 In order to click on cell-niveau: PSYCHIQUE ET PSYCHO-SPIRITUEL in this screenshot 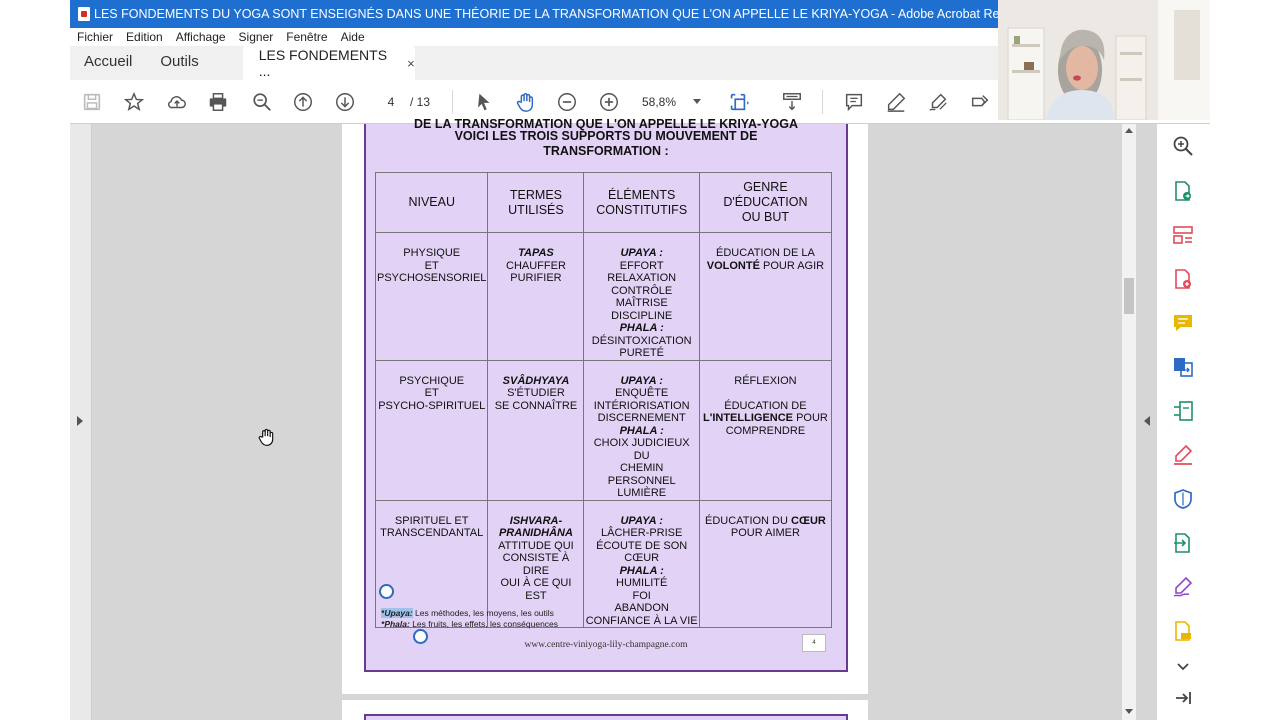, I will do `click(431, 430)`.